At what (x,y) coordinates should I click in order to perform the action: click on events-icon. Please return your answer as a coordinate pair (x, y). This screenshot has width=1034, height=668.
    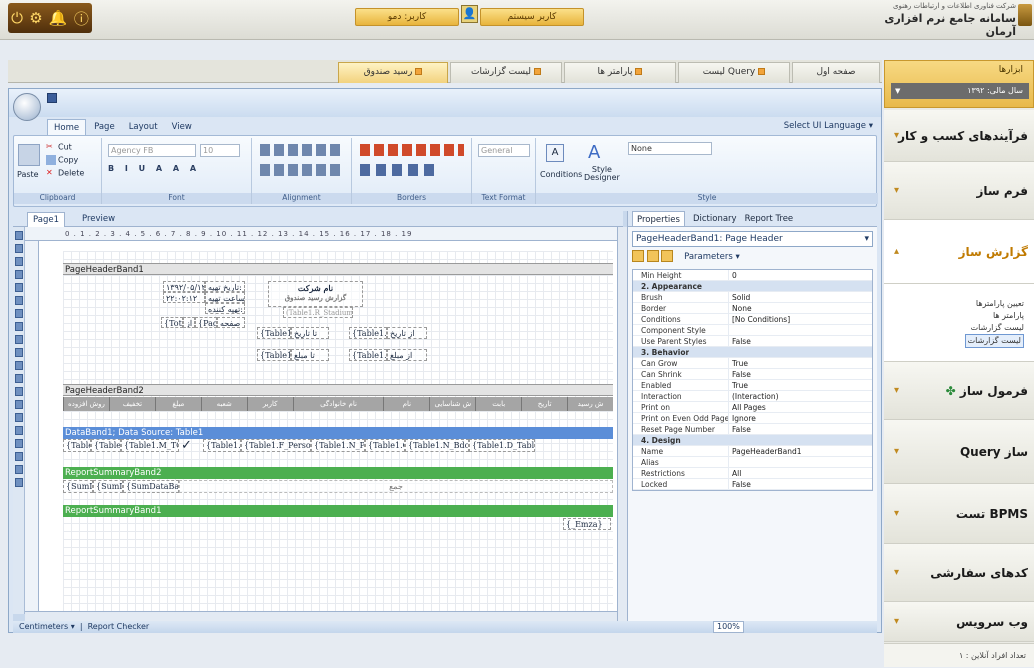
    Looking at the image, I should click on (667, 256).